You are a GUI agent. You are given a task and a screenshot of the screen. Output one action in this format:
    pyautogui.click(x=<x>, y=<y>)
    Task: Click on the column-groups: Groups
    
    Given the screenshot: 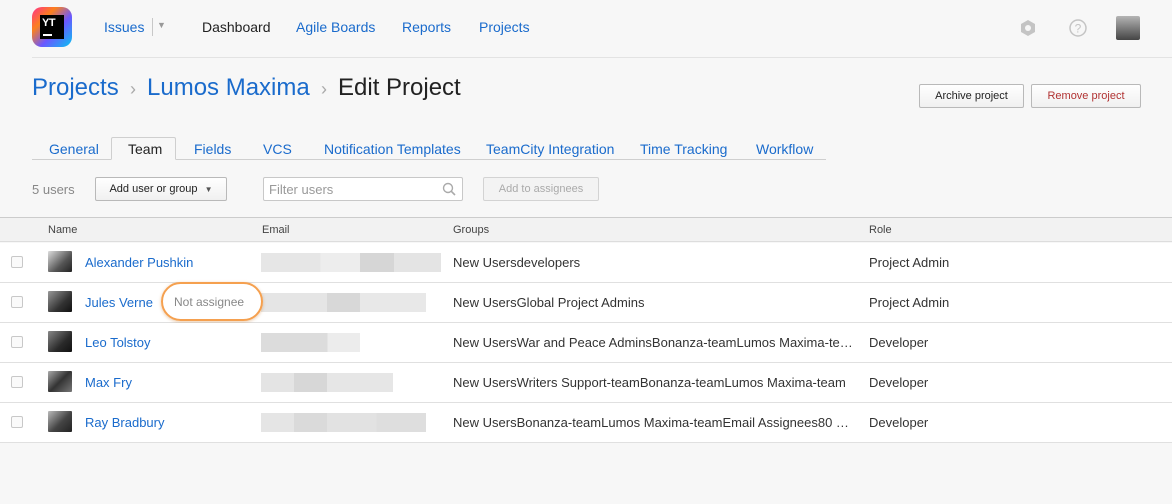 What is the action you would take?
    pyautogui.click(x=471, y=230)
    